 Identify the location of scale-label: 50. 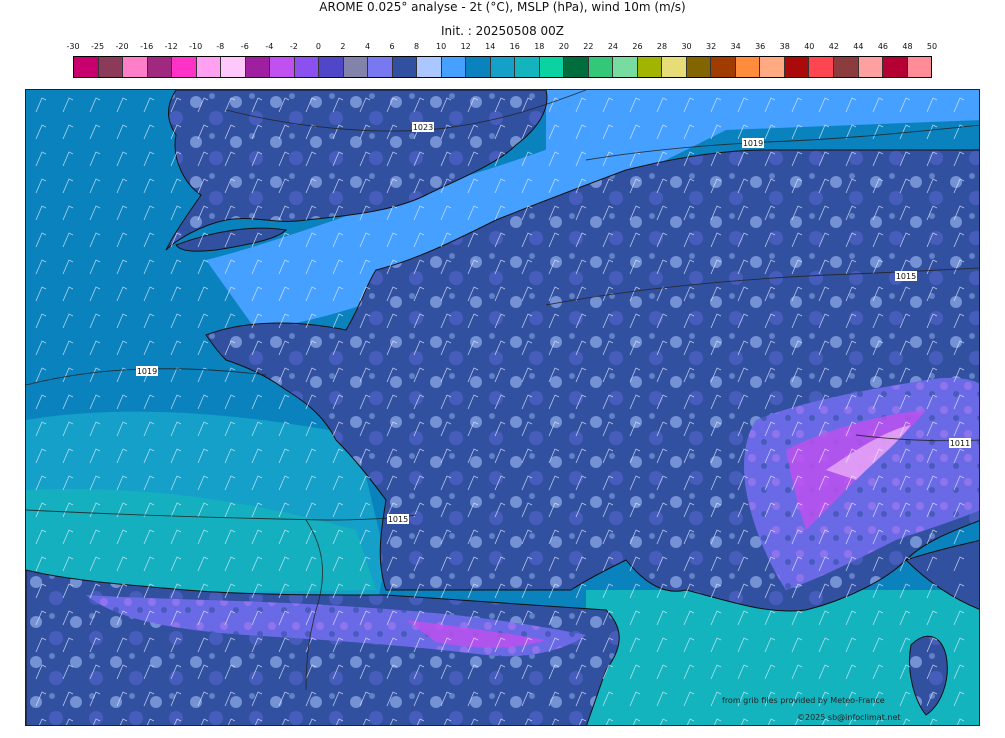
(932, 46).